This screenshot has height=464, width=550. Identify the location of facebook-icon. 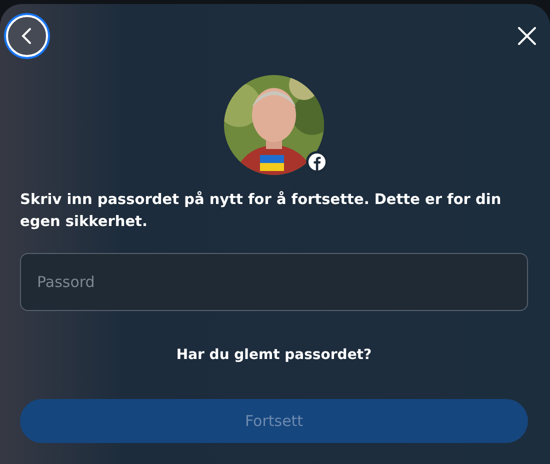
(317, 162).